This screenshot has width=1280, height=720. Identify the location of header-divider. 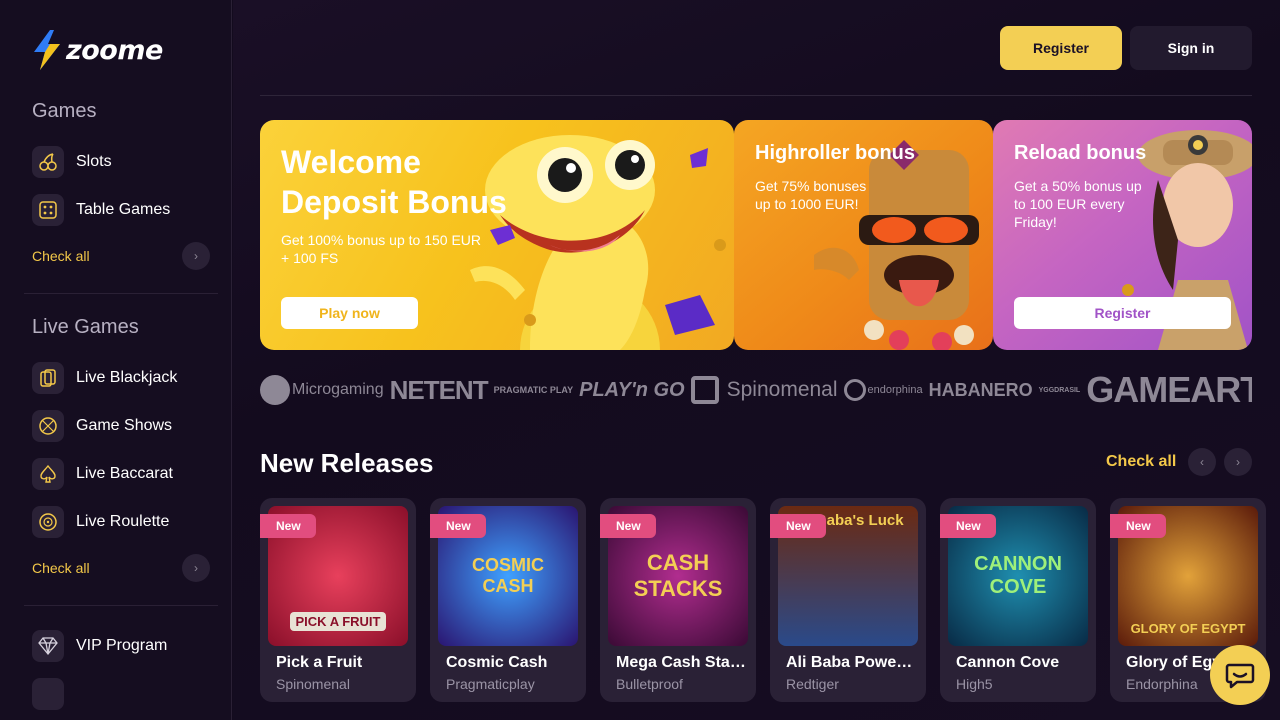
(756, 95).